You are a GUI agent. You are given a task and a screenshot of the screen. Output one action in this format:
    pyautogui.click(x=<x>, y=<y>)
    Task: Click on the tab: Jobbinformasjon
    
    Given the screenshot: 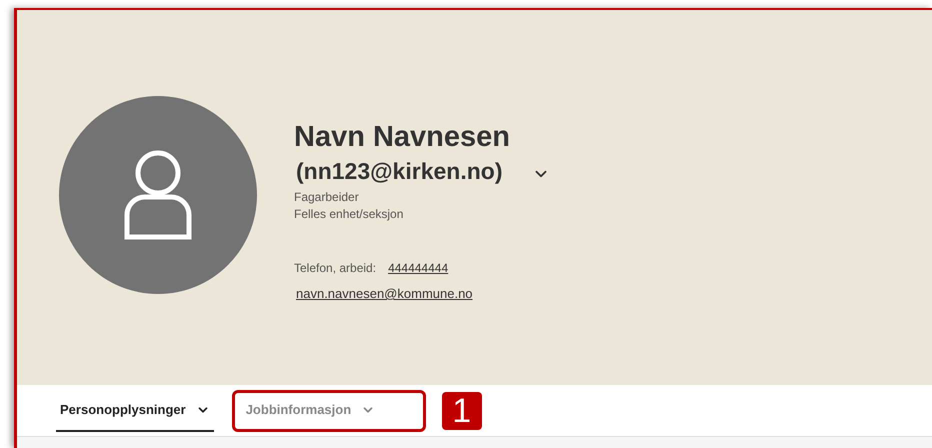 What is the action you would take?
    pyautogui.click(x=311, y=411)
    